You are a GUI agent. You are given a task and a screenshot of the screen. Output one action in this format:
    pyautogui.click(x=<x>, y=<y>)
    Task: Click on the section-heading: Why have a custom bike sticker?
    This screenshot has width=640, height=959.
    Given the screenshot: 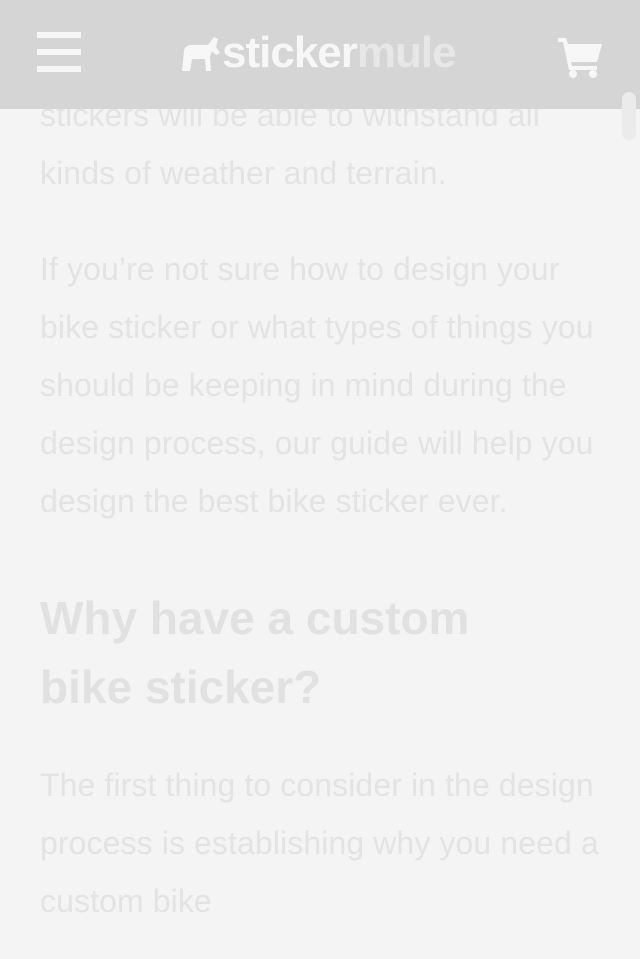 What is the action you would take?
    pyautogui.click(x=255, y=652)
    